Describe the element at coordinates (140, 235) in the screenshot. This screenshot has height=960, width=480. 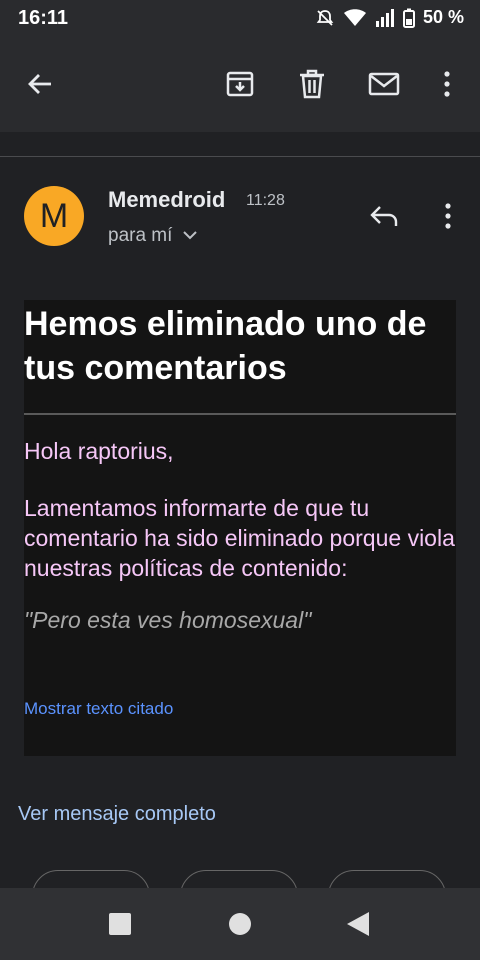
I see `recipient-label: para mí` at that location.